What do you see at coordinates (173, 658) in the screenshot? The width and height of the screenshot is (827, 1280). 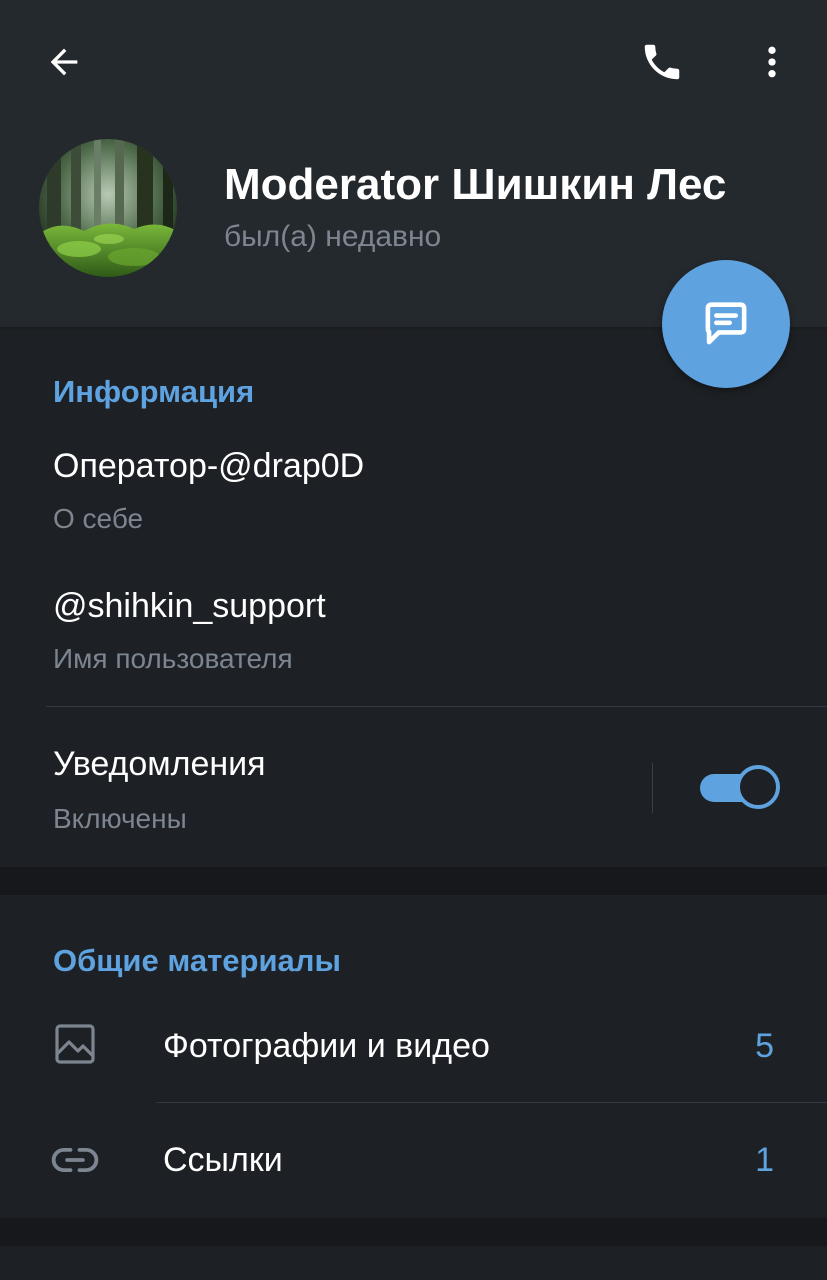 I see `username-label: Имя пользователя` at bounding box center [173, 658].